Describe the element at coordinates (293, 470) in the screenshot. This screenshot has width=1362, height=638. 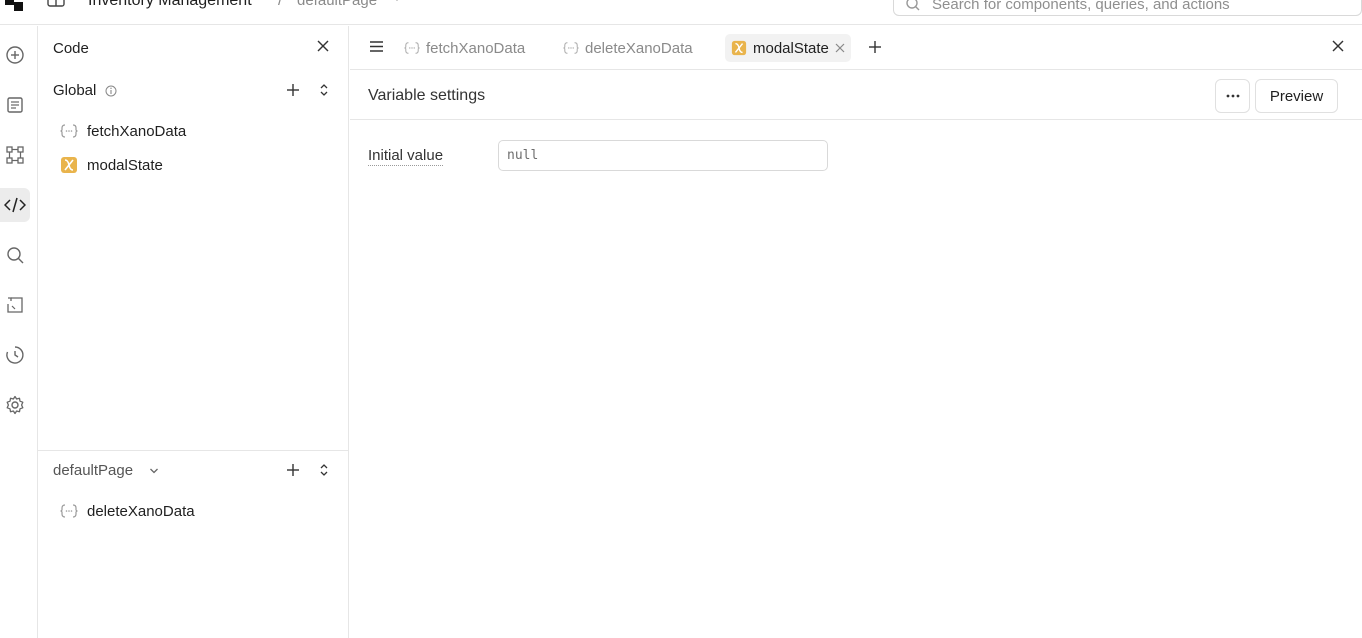
I see `add-page-item-button` at that location.